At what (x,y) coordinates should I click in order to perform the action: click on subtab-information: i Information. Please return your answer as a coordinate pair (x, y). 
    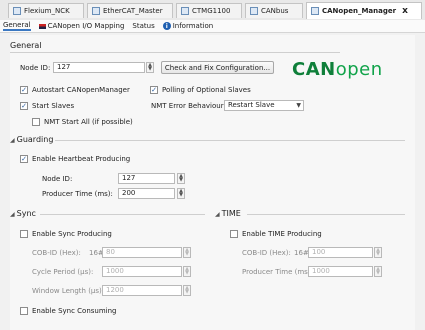
    Looking at the image, I should click on (188, 26).